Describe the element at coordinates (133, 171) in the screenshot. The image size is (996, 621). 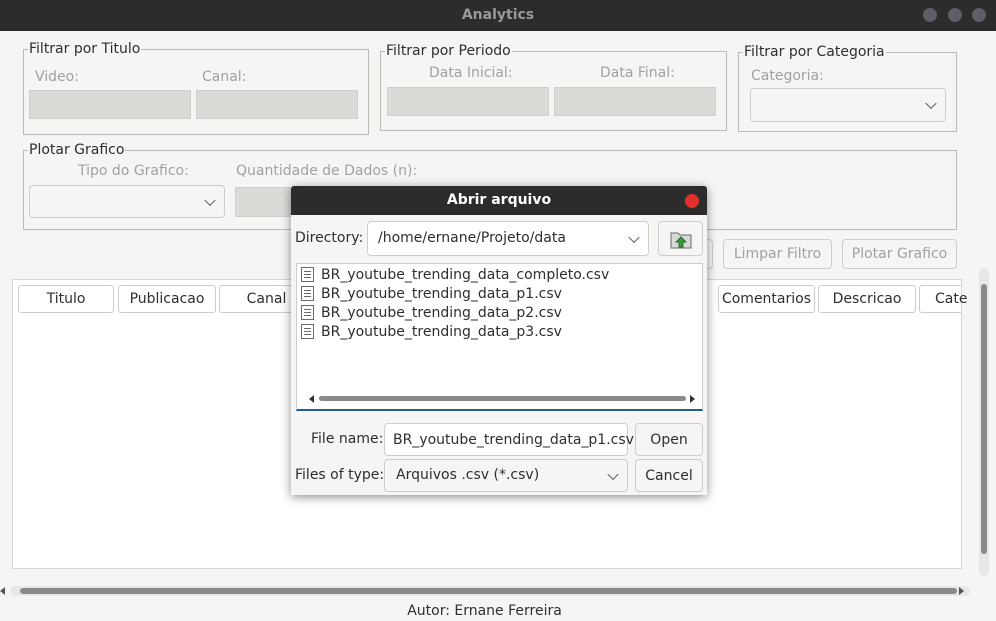
I see `tipo-grafico-label: Tipo do Grafico:` at that location.